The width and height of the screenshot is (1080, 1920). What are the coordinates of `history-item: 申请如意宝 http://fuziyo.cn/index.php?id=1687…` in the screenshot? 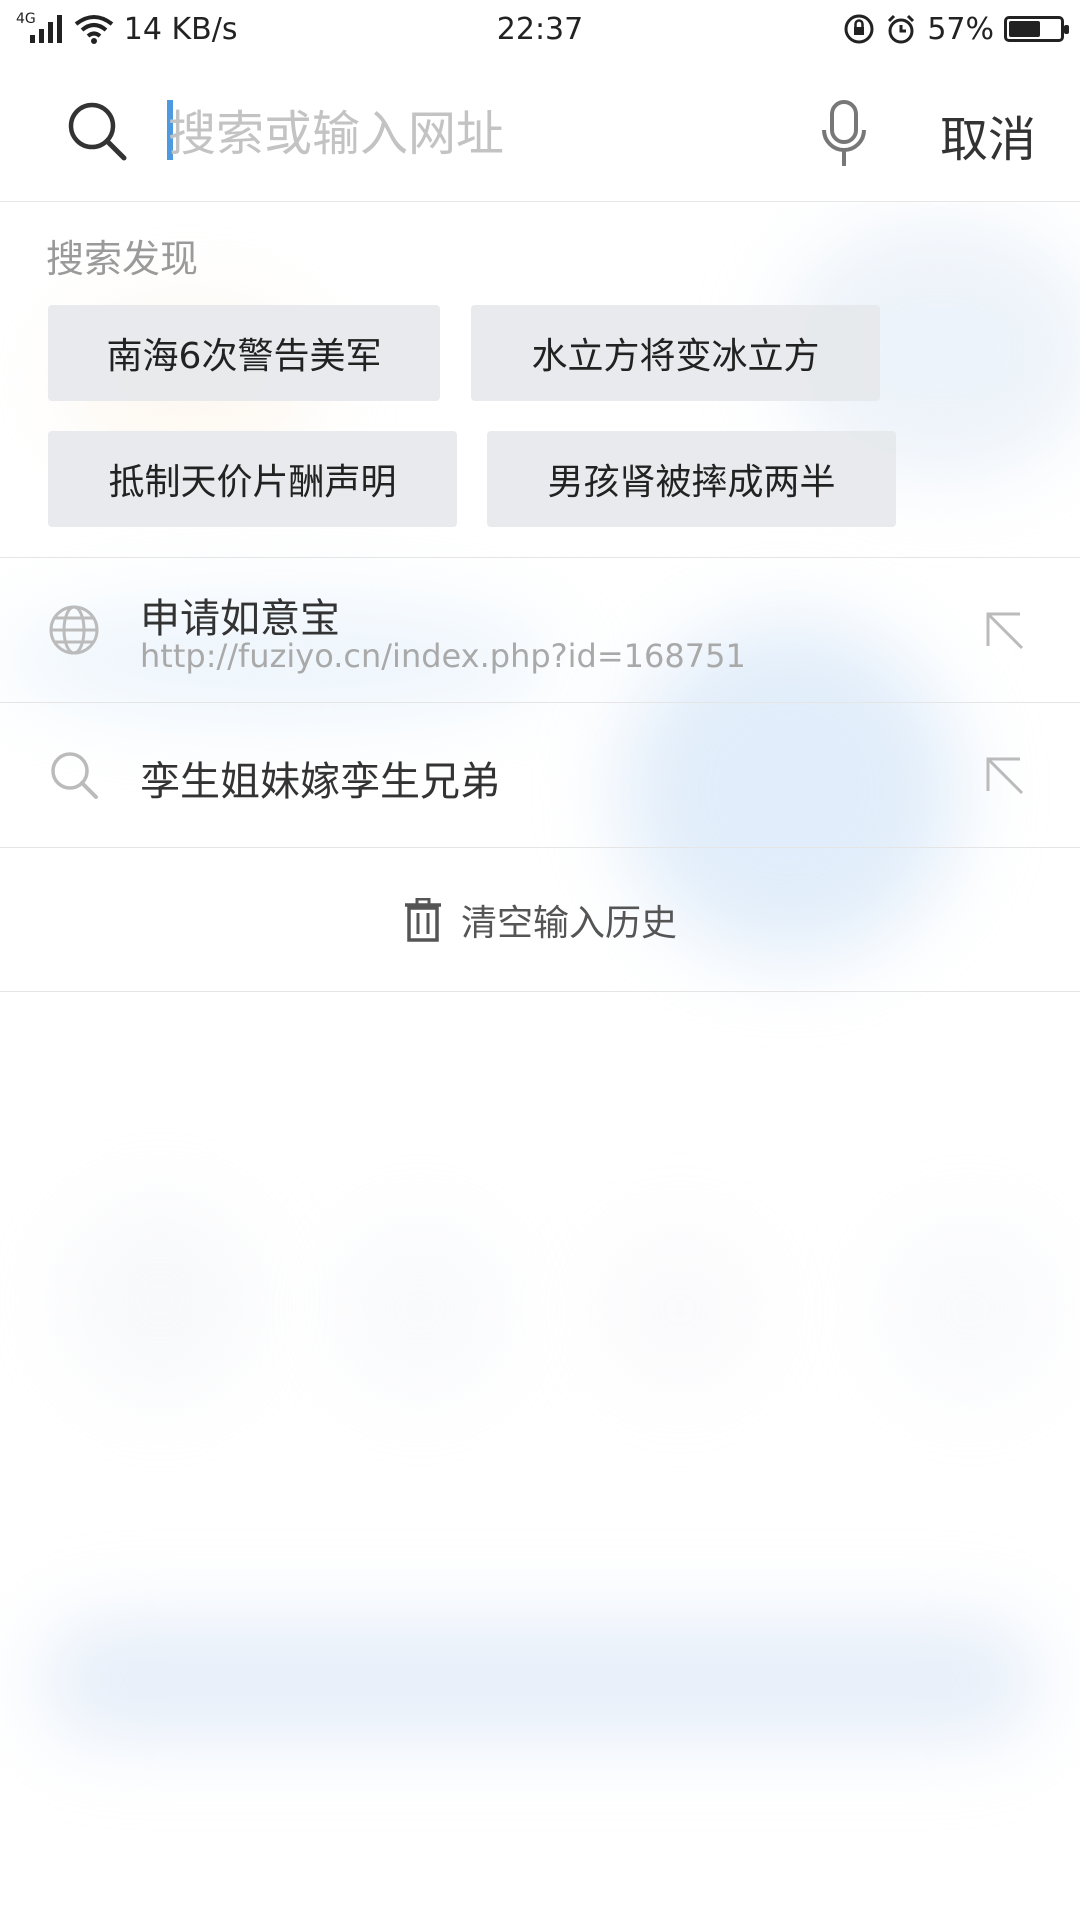 It's located at (540, 630).